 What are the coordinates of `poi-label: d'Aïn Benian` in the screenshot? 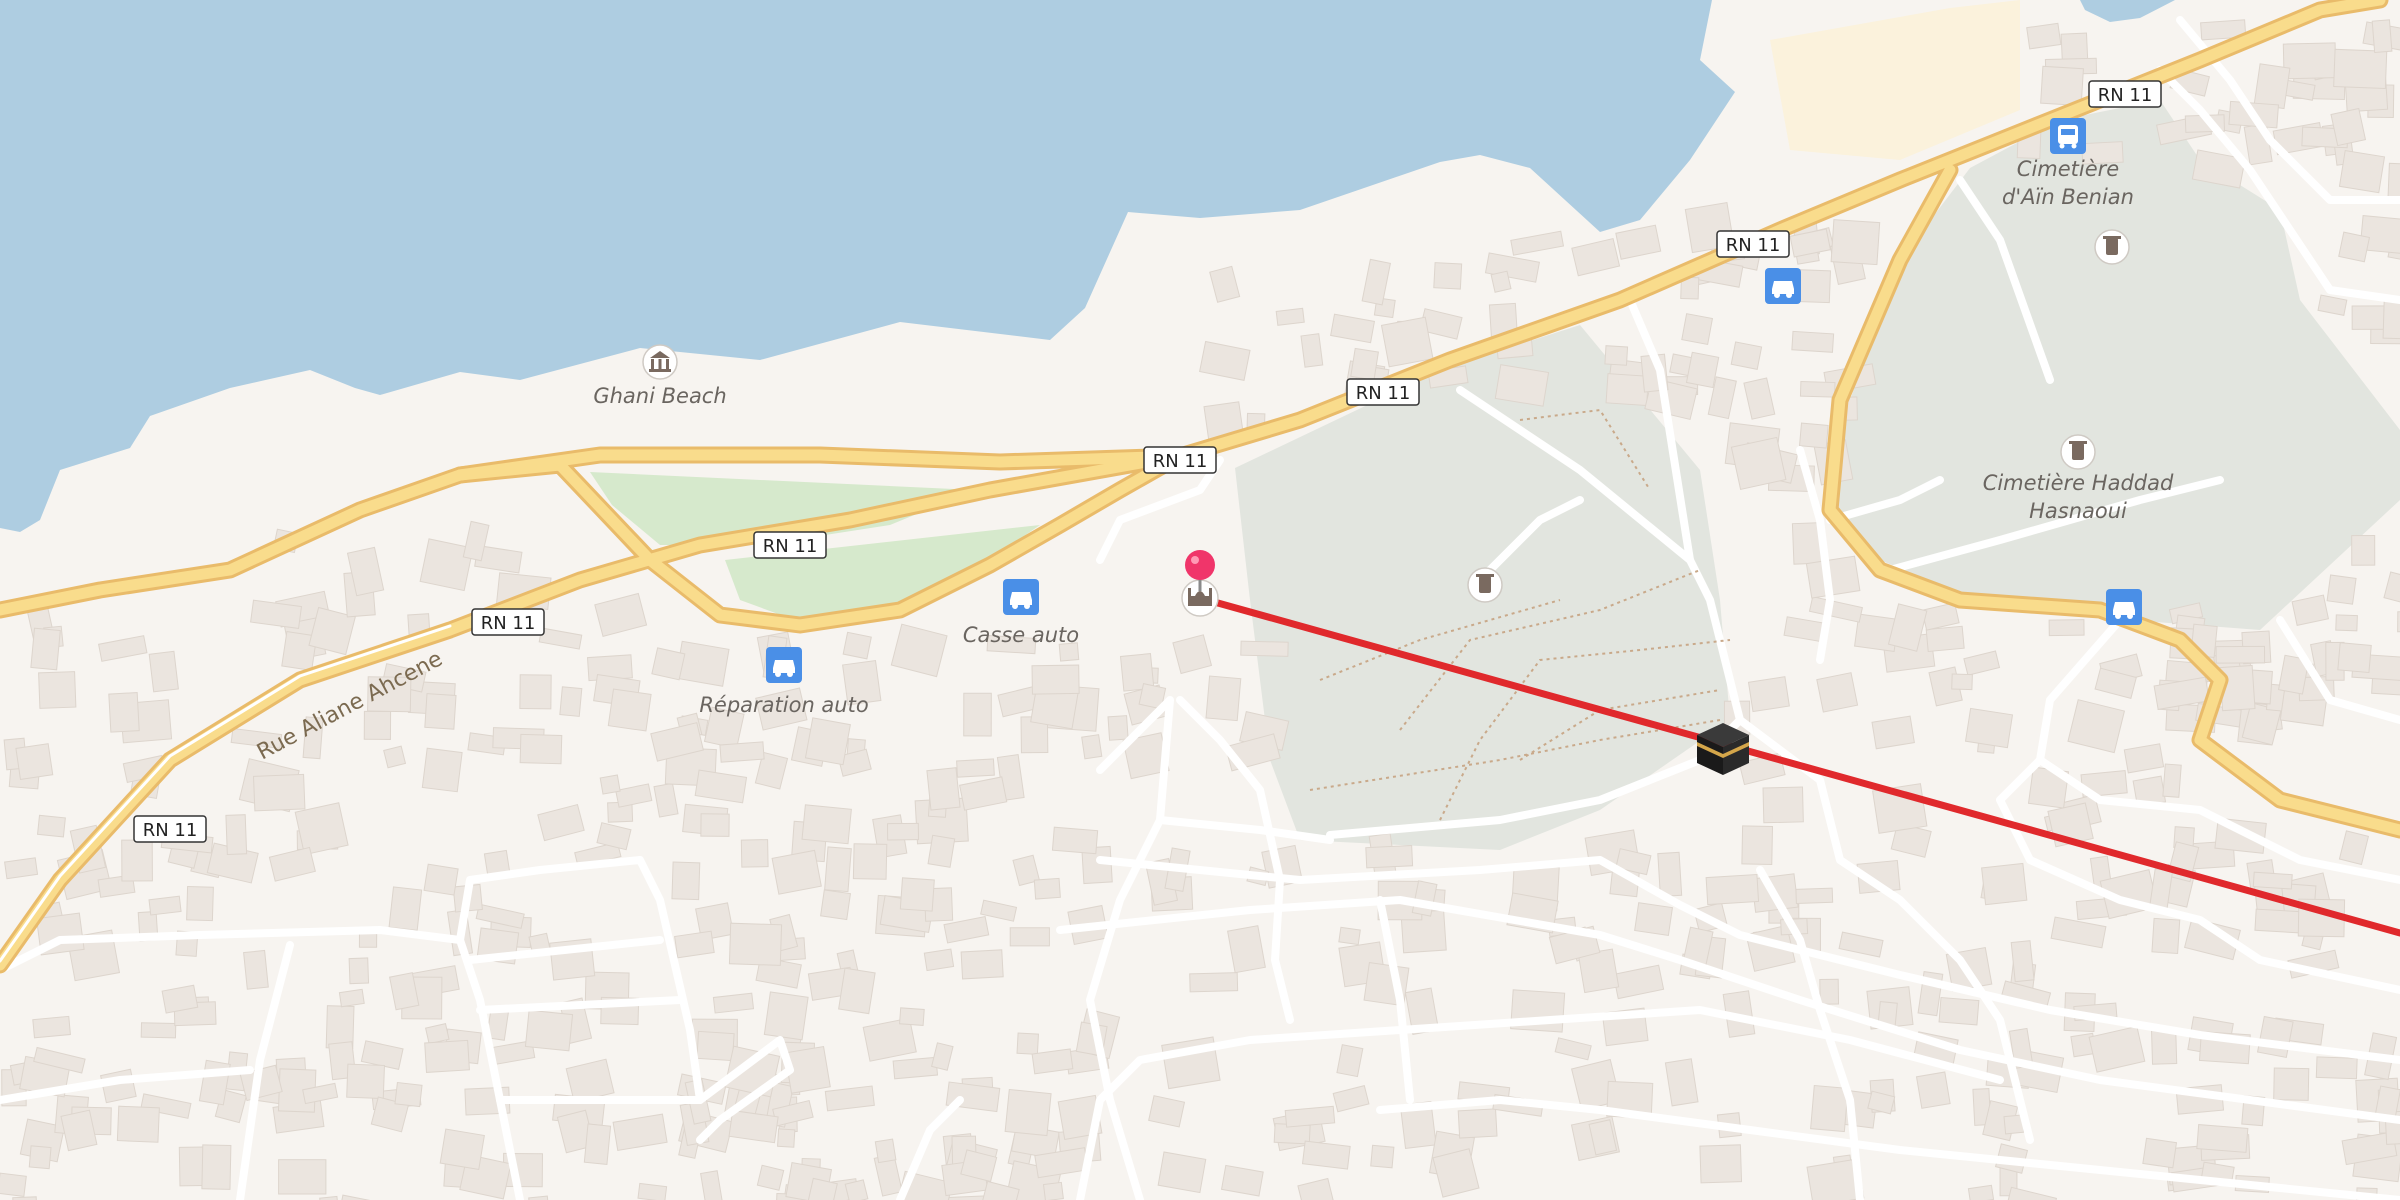 It's located at (2068, 197).